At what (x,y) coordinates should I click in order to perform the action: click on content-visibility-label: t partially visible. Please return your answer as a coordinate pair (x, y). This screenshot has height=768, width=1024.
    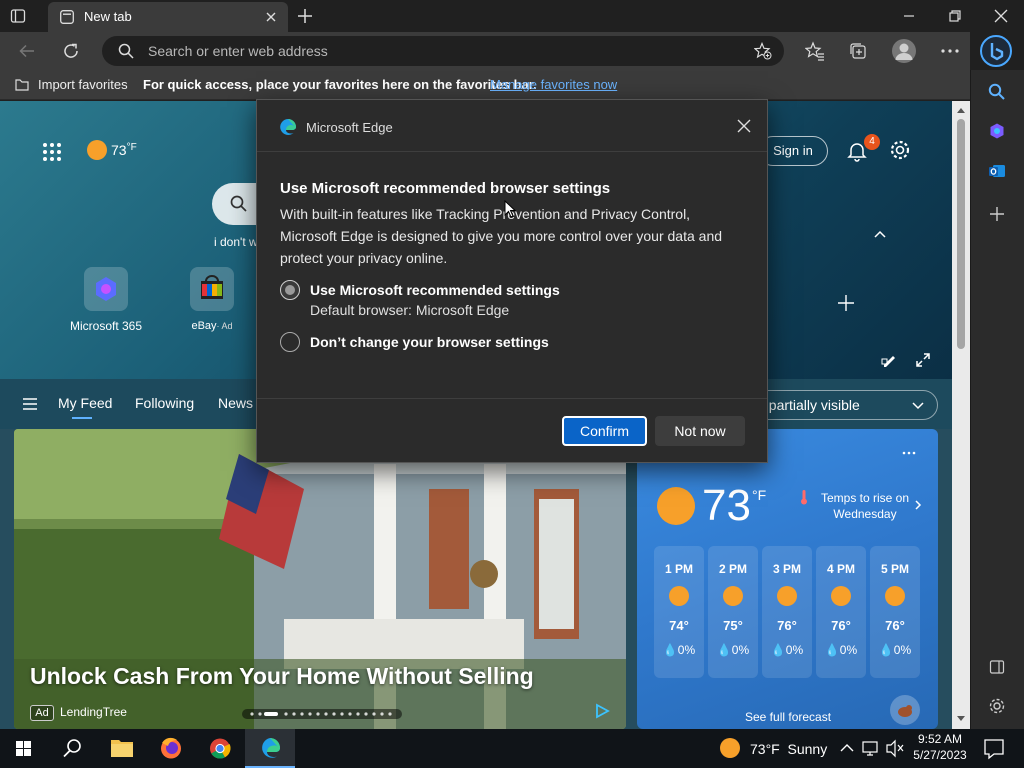
    Looking at the image, I should click on (810, 405).